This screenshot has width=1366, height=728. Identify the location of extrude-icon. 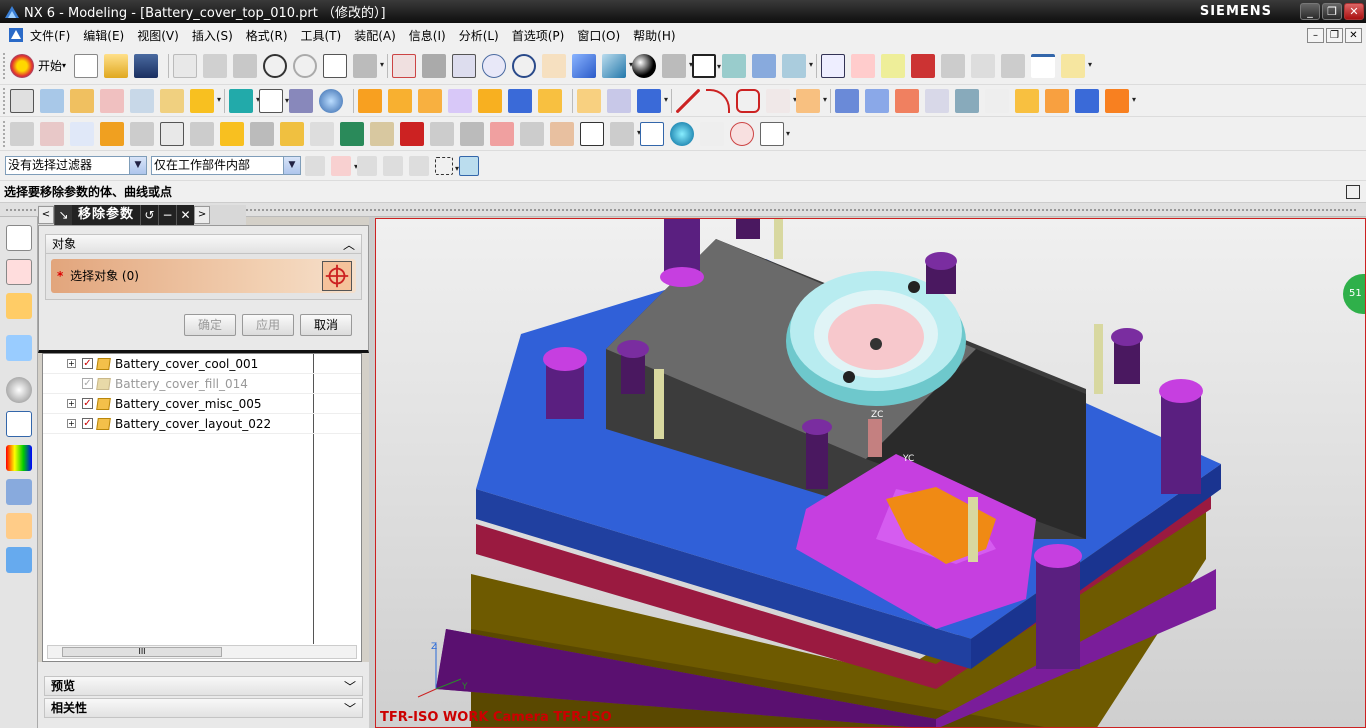
(52, 100).